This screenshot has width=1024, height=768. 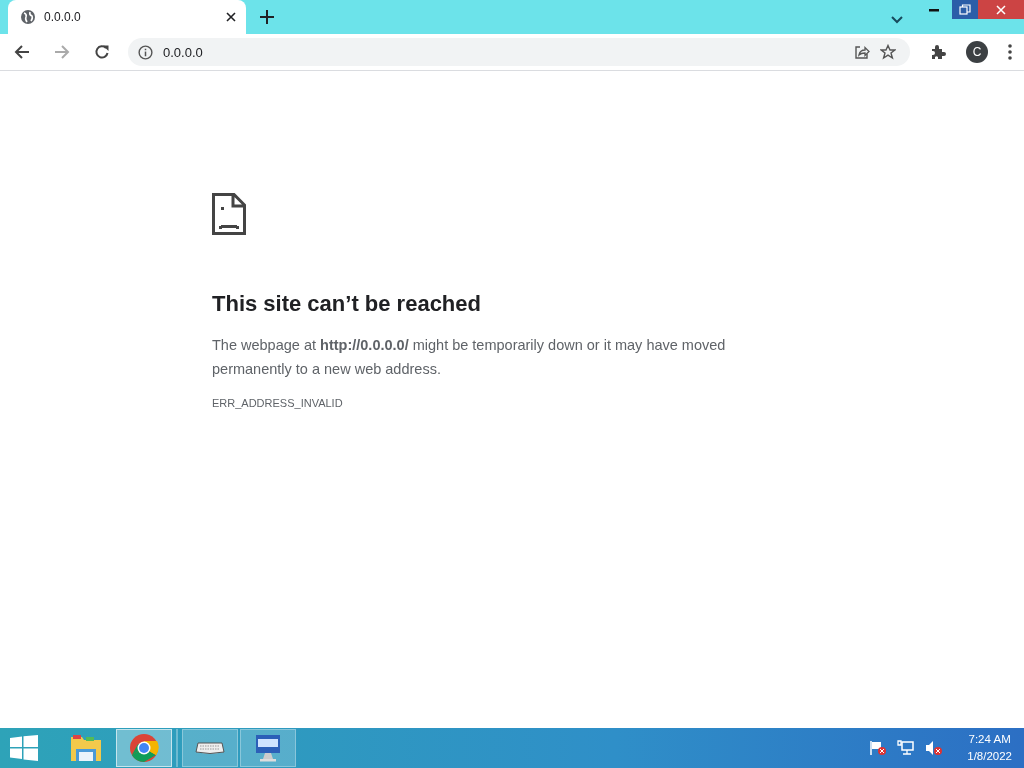 I want to click on flag-error-icon, so click(x=878, y=748).